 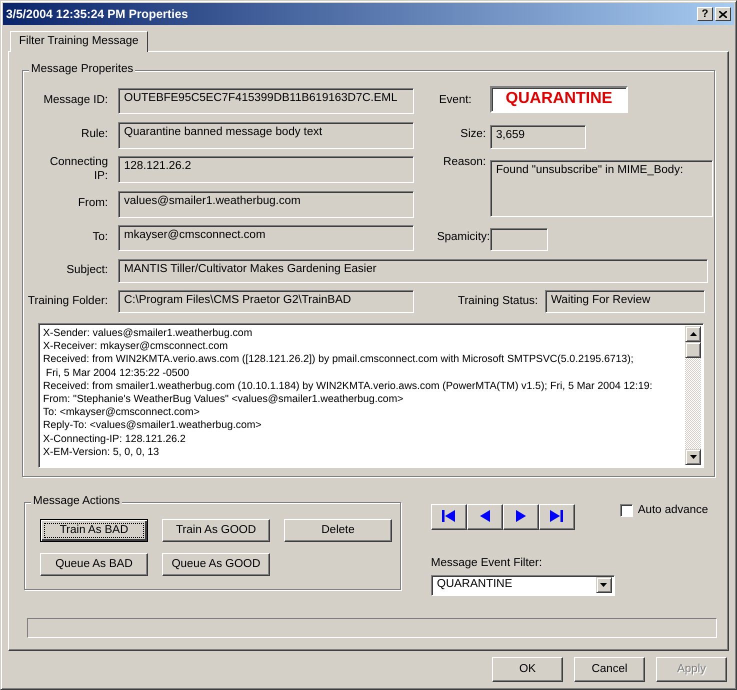 I want to click on field-label: Connecting IP:, so click(x=78, y=170).